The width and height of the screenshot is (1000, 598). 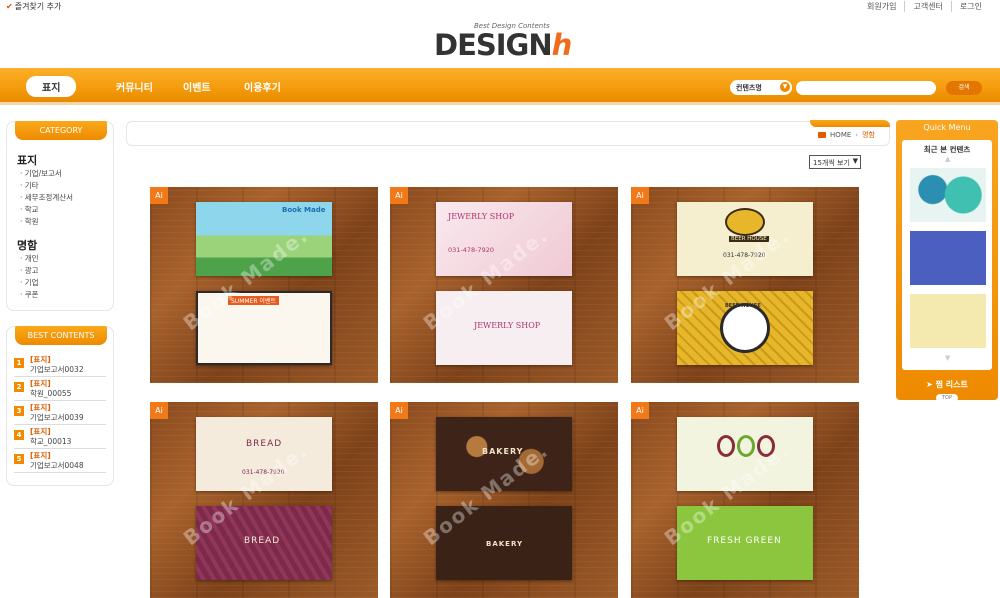 What do you see at coordinates (822, 135) in the screenshot?
I see `home-icon` at bounding box center [822, 135].